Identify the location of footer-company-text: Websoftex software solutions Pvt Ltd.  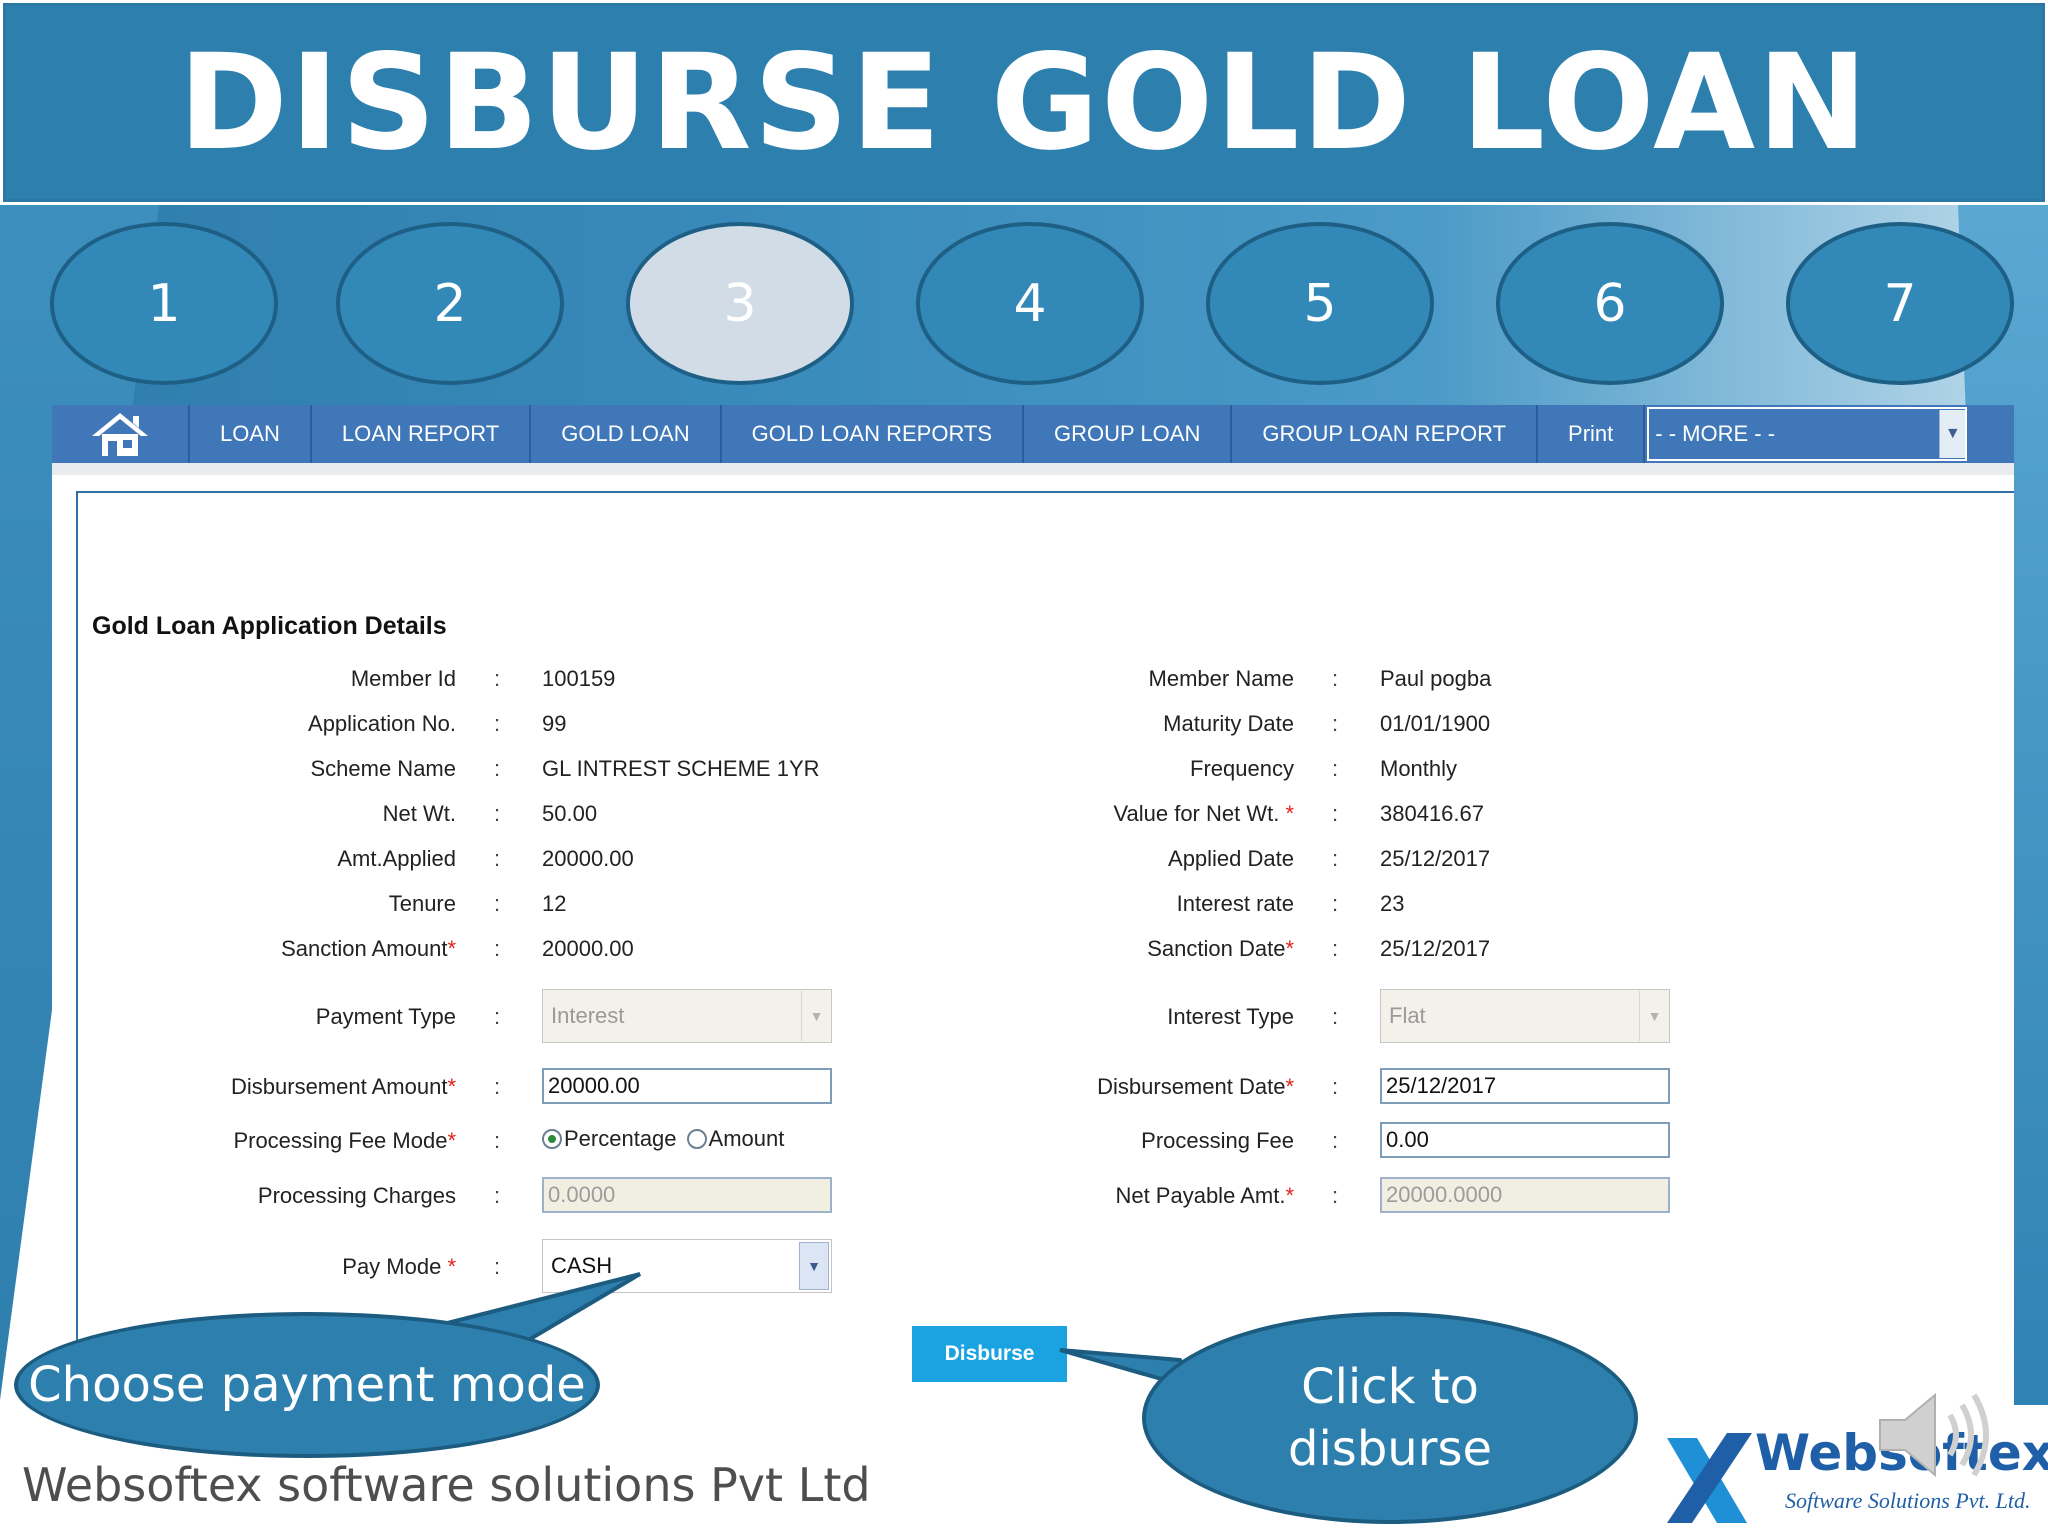
(446, 1485).